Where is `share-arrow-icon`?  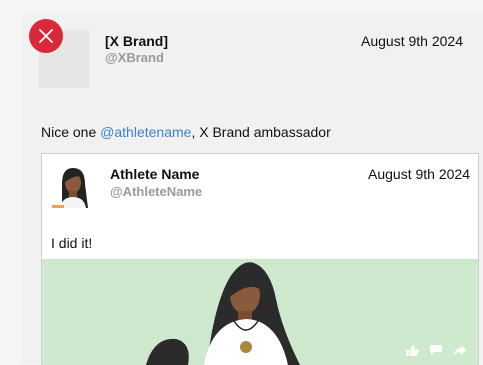 share-arrow-icon is located at coordinates (460, 350).